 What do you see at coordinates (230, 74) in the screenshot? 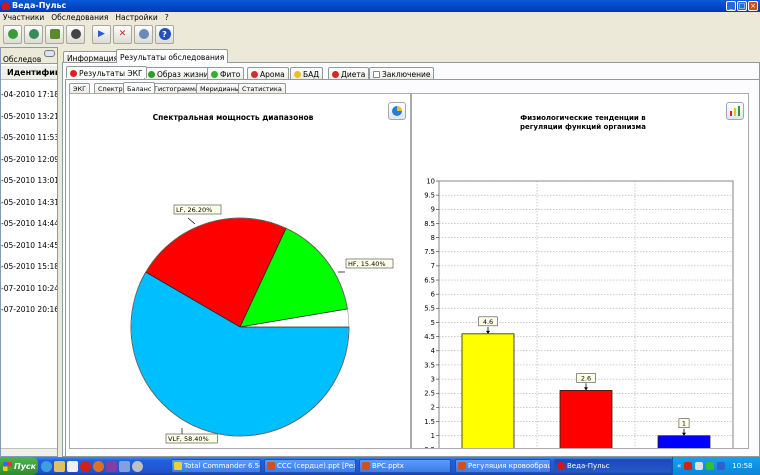
I see `tab-label: Фито` at bounding box center [230, 74].